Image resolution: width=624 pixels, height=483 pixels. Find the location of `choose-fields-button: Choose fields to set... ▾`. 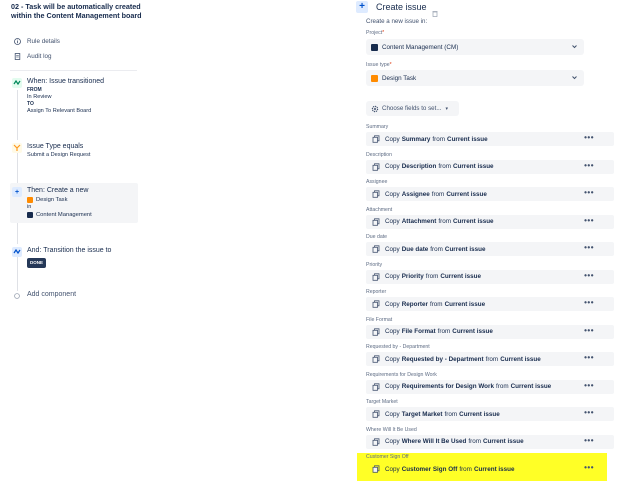

choose-fields-button: Choose fields to set... ▾ is located at coordinates (412, 108).